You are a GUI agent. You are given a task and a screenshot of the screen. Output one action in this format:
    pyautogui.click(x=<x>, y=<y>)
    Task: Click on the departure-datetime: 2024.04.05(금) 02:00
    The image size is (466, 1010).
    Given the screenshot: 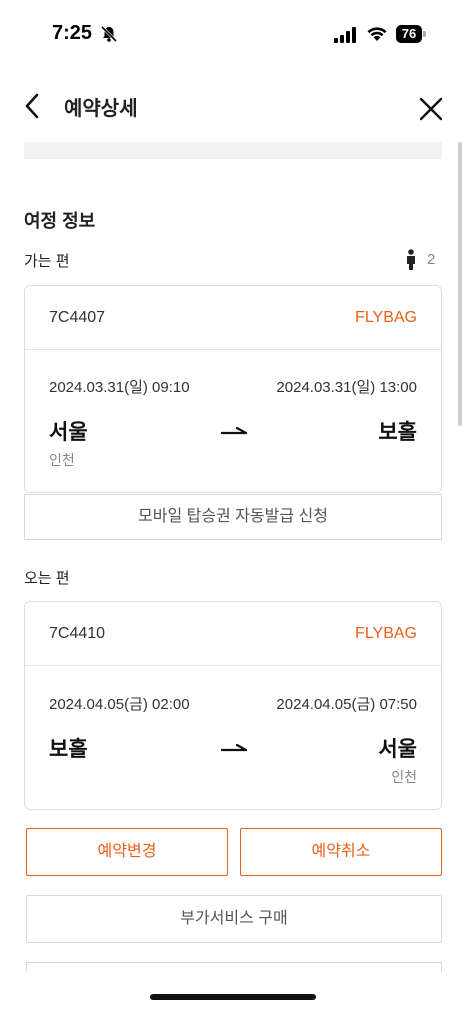 What is the action you would take?
    pyautogui.click(x=119, y=704)
    